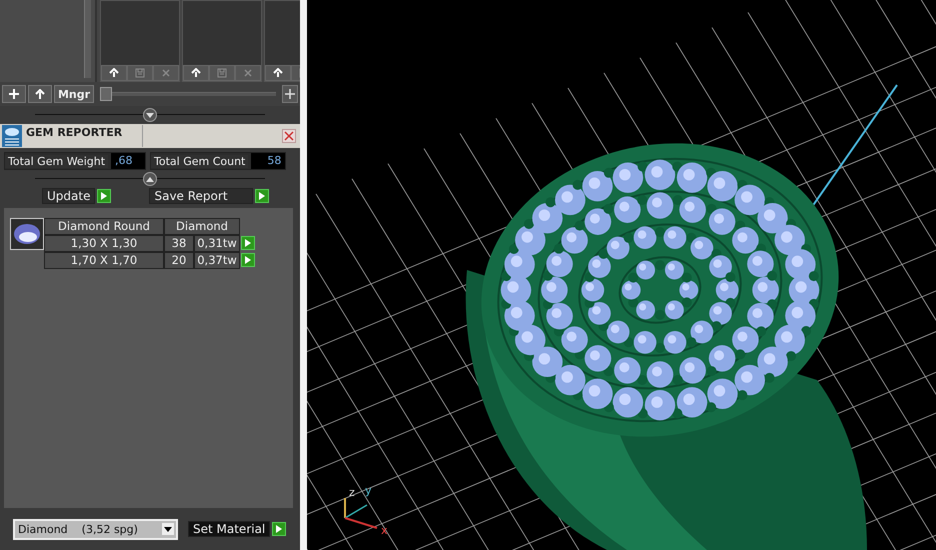 This screenshot has width=936, height=550. I want to click on action-button: Update, so click(69, 196).